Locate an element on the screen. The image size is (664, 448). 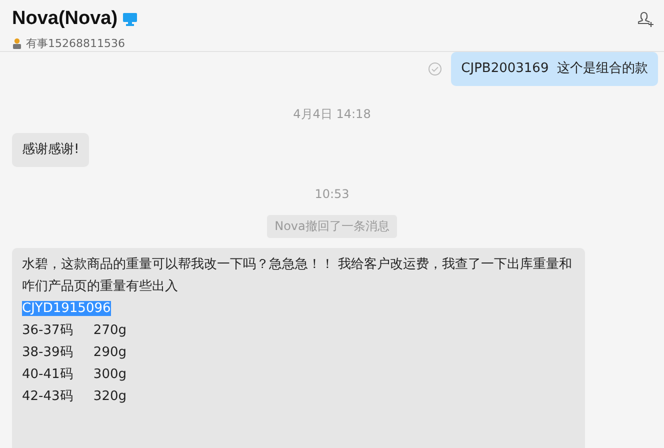
timestamp: 4月4日 14:18 is located at coordinates (332, 114).